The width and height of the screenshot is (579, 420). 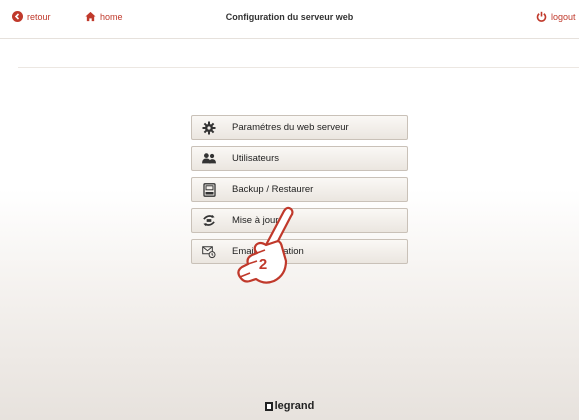 I want to click on email-notification-icon, so click(x=209, y=252).